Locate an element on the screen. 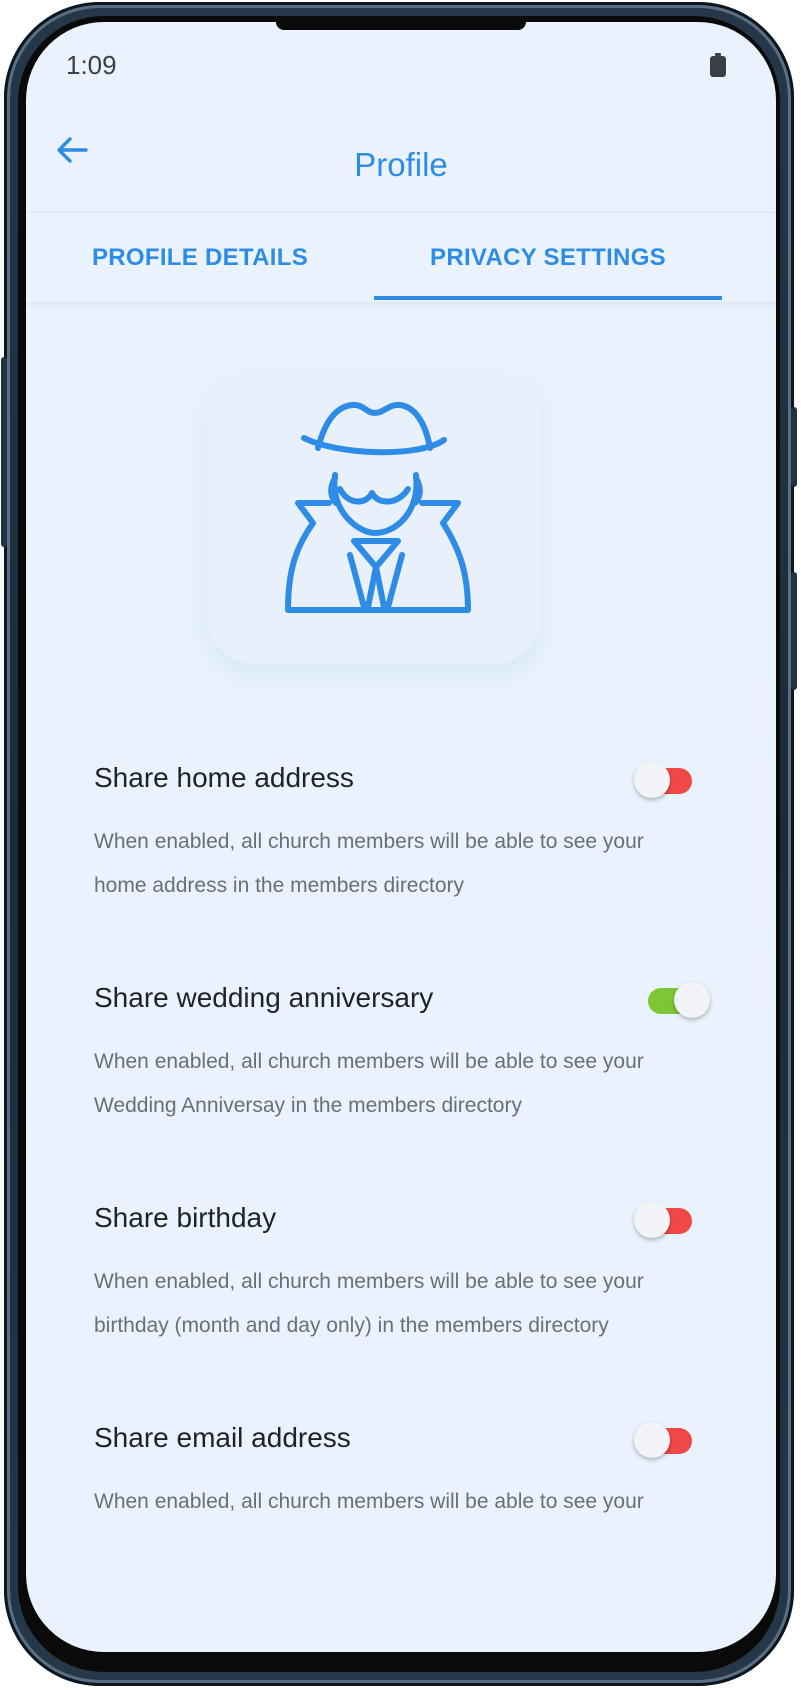 The height and width of the screenshot is (1690, 801). setting-title: Share home address is located at coordinates (224, 777).